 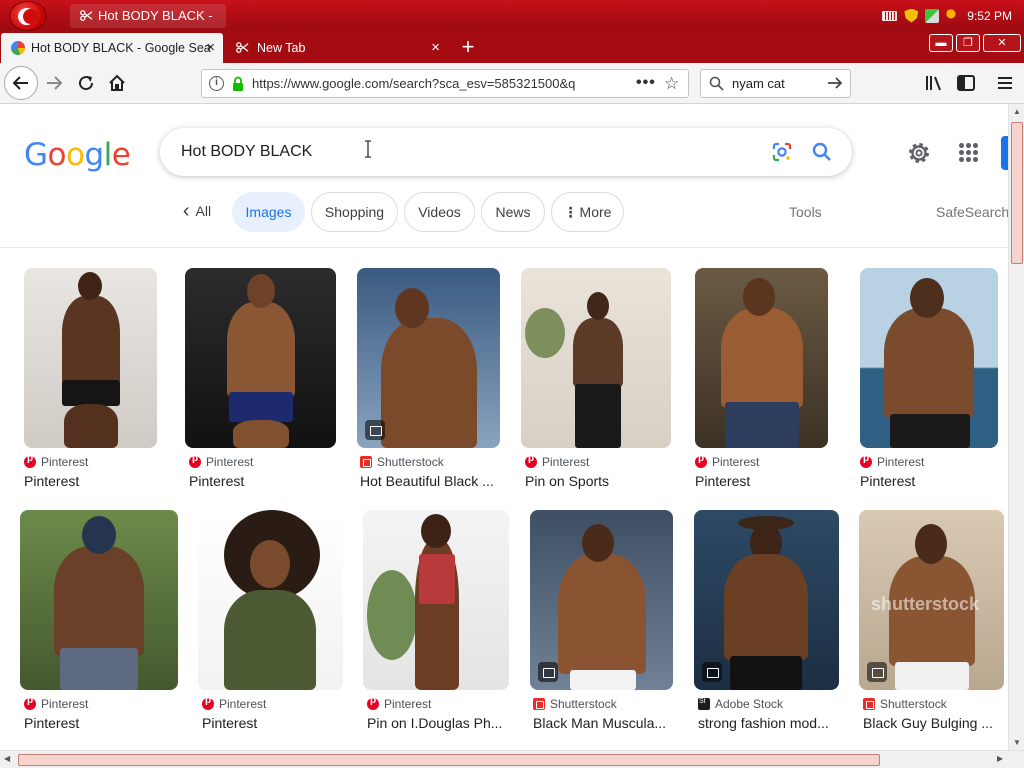 What do you see at coordinates (216, 83) in the screenshot?
I see `info-icon: i` at bounding box center [216, 83].